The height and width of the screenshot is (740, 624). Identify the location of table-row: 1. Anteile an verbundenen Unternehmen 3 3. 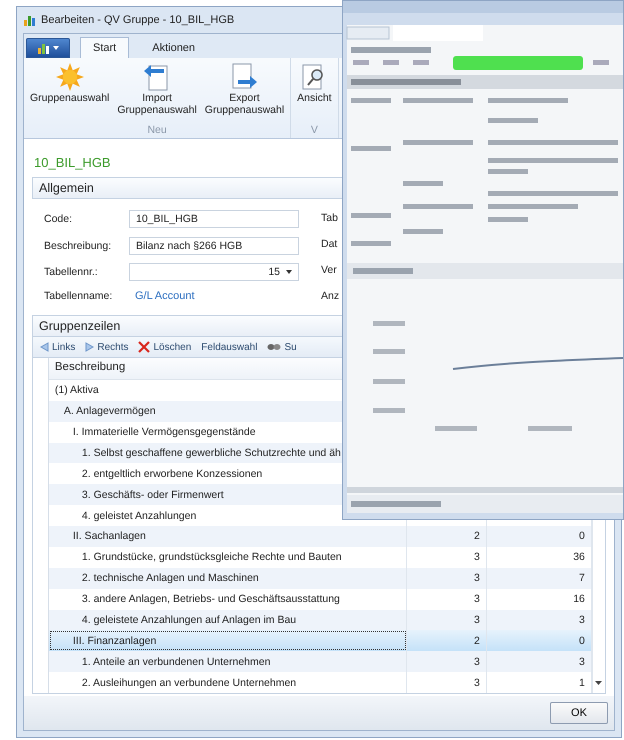
(320, 661).